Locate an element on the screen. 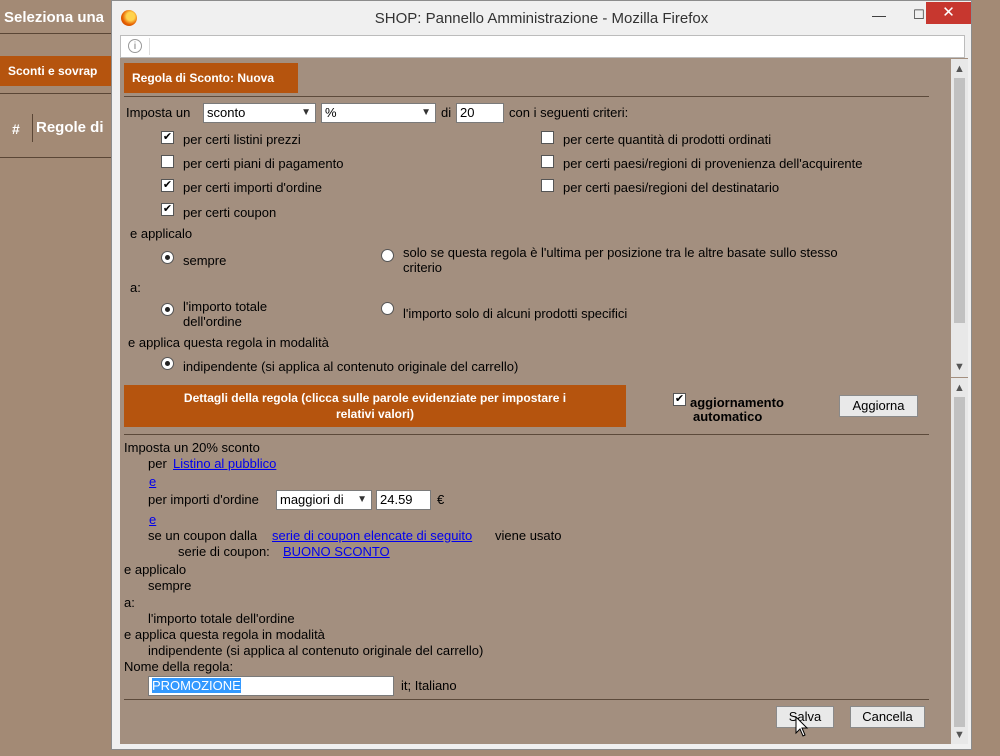 Image resolution: width=1000 pixels, height=756 pixels. mode-label: e applica questa regola in modalità is located at coordinates (228, 342).